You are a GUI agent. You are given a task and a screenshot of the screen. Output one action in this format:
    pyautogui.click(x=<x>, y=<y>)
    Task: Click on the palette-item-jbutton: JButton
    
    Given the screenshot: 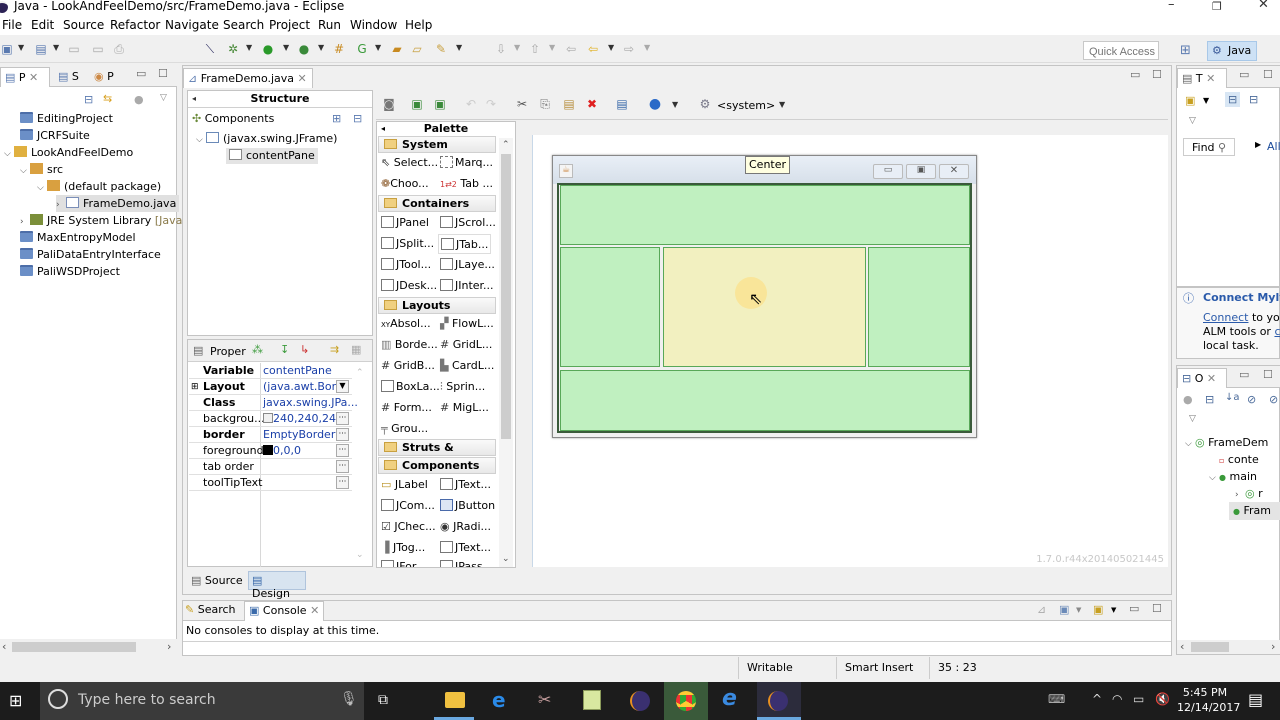 What is the action you would take?
    pyautogui.click(x=467, y=506)
    